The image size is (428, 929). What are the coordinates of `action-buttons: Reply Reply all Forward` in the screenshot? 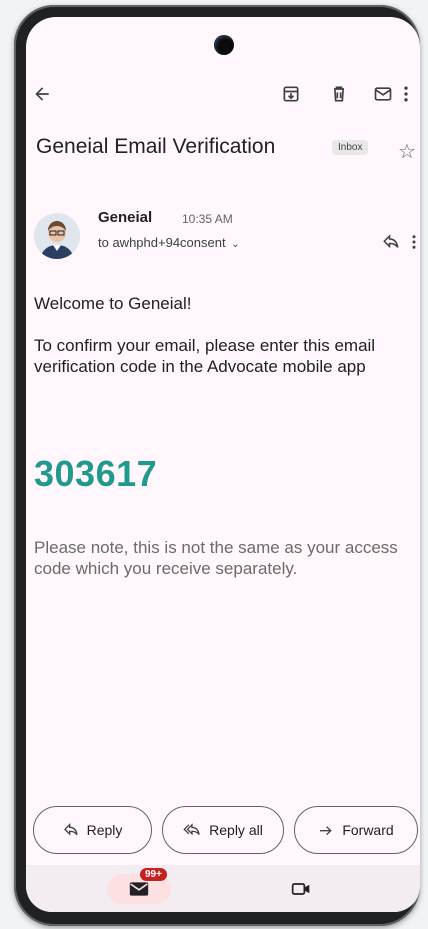 It's located at (226, 831).